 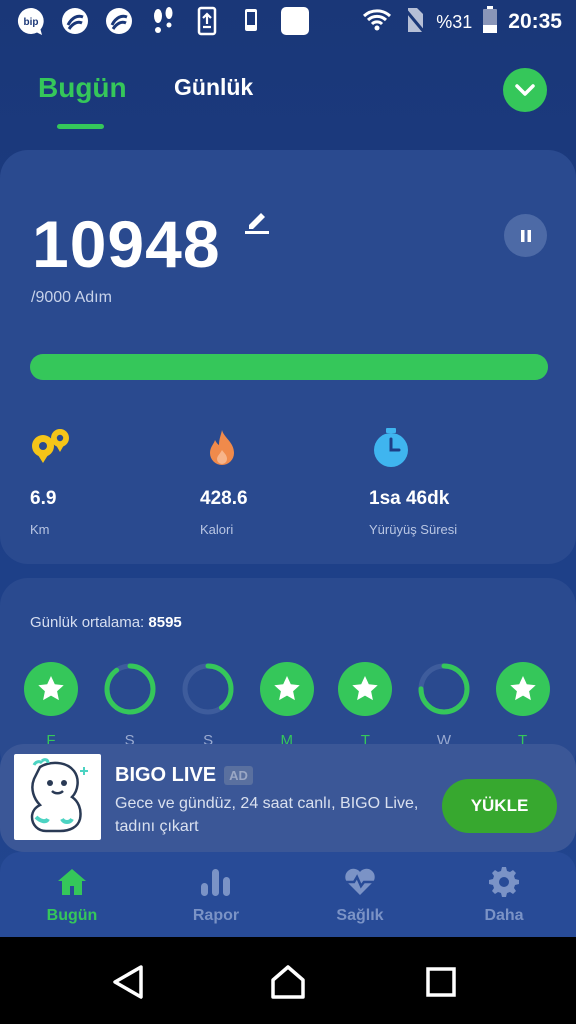 I want to click on day-item: F, so click(x=51, y=705).